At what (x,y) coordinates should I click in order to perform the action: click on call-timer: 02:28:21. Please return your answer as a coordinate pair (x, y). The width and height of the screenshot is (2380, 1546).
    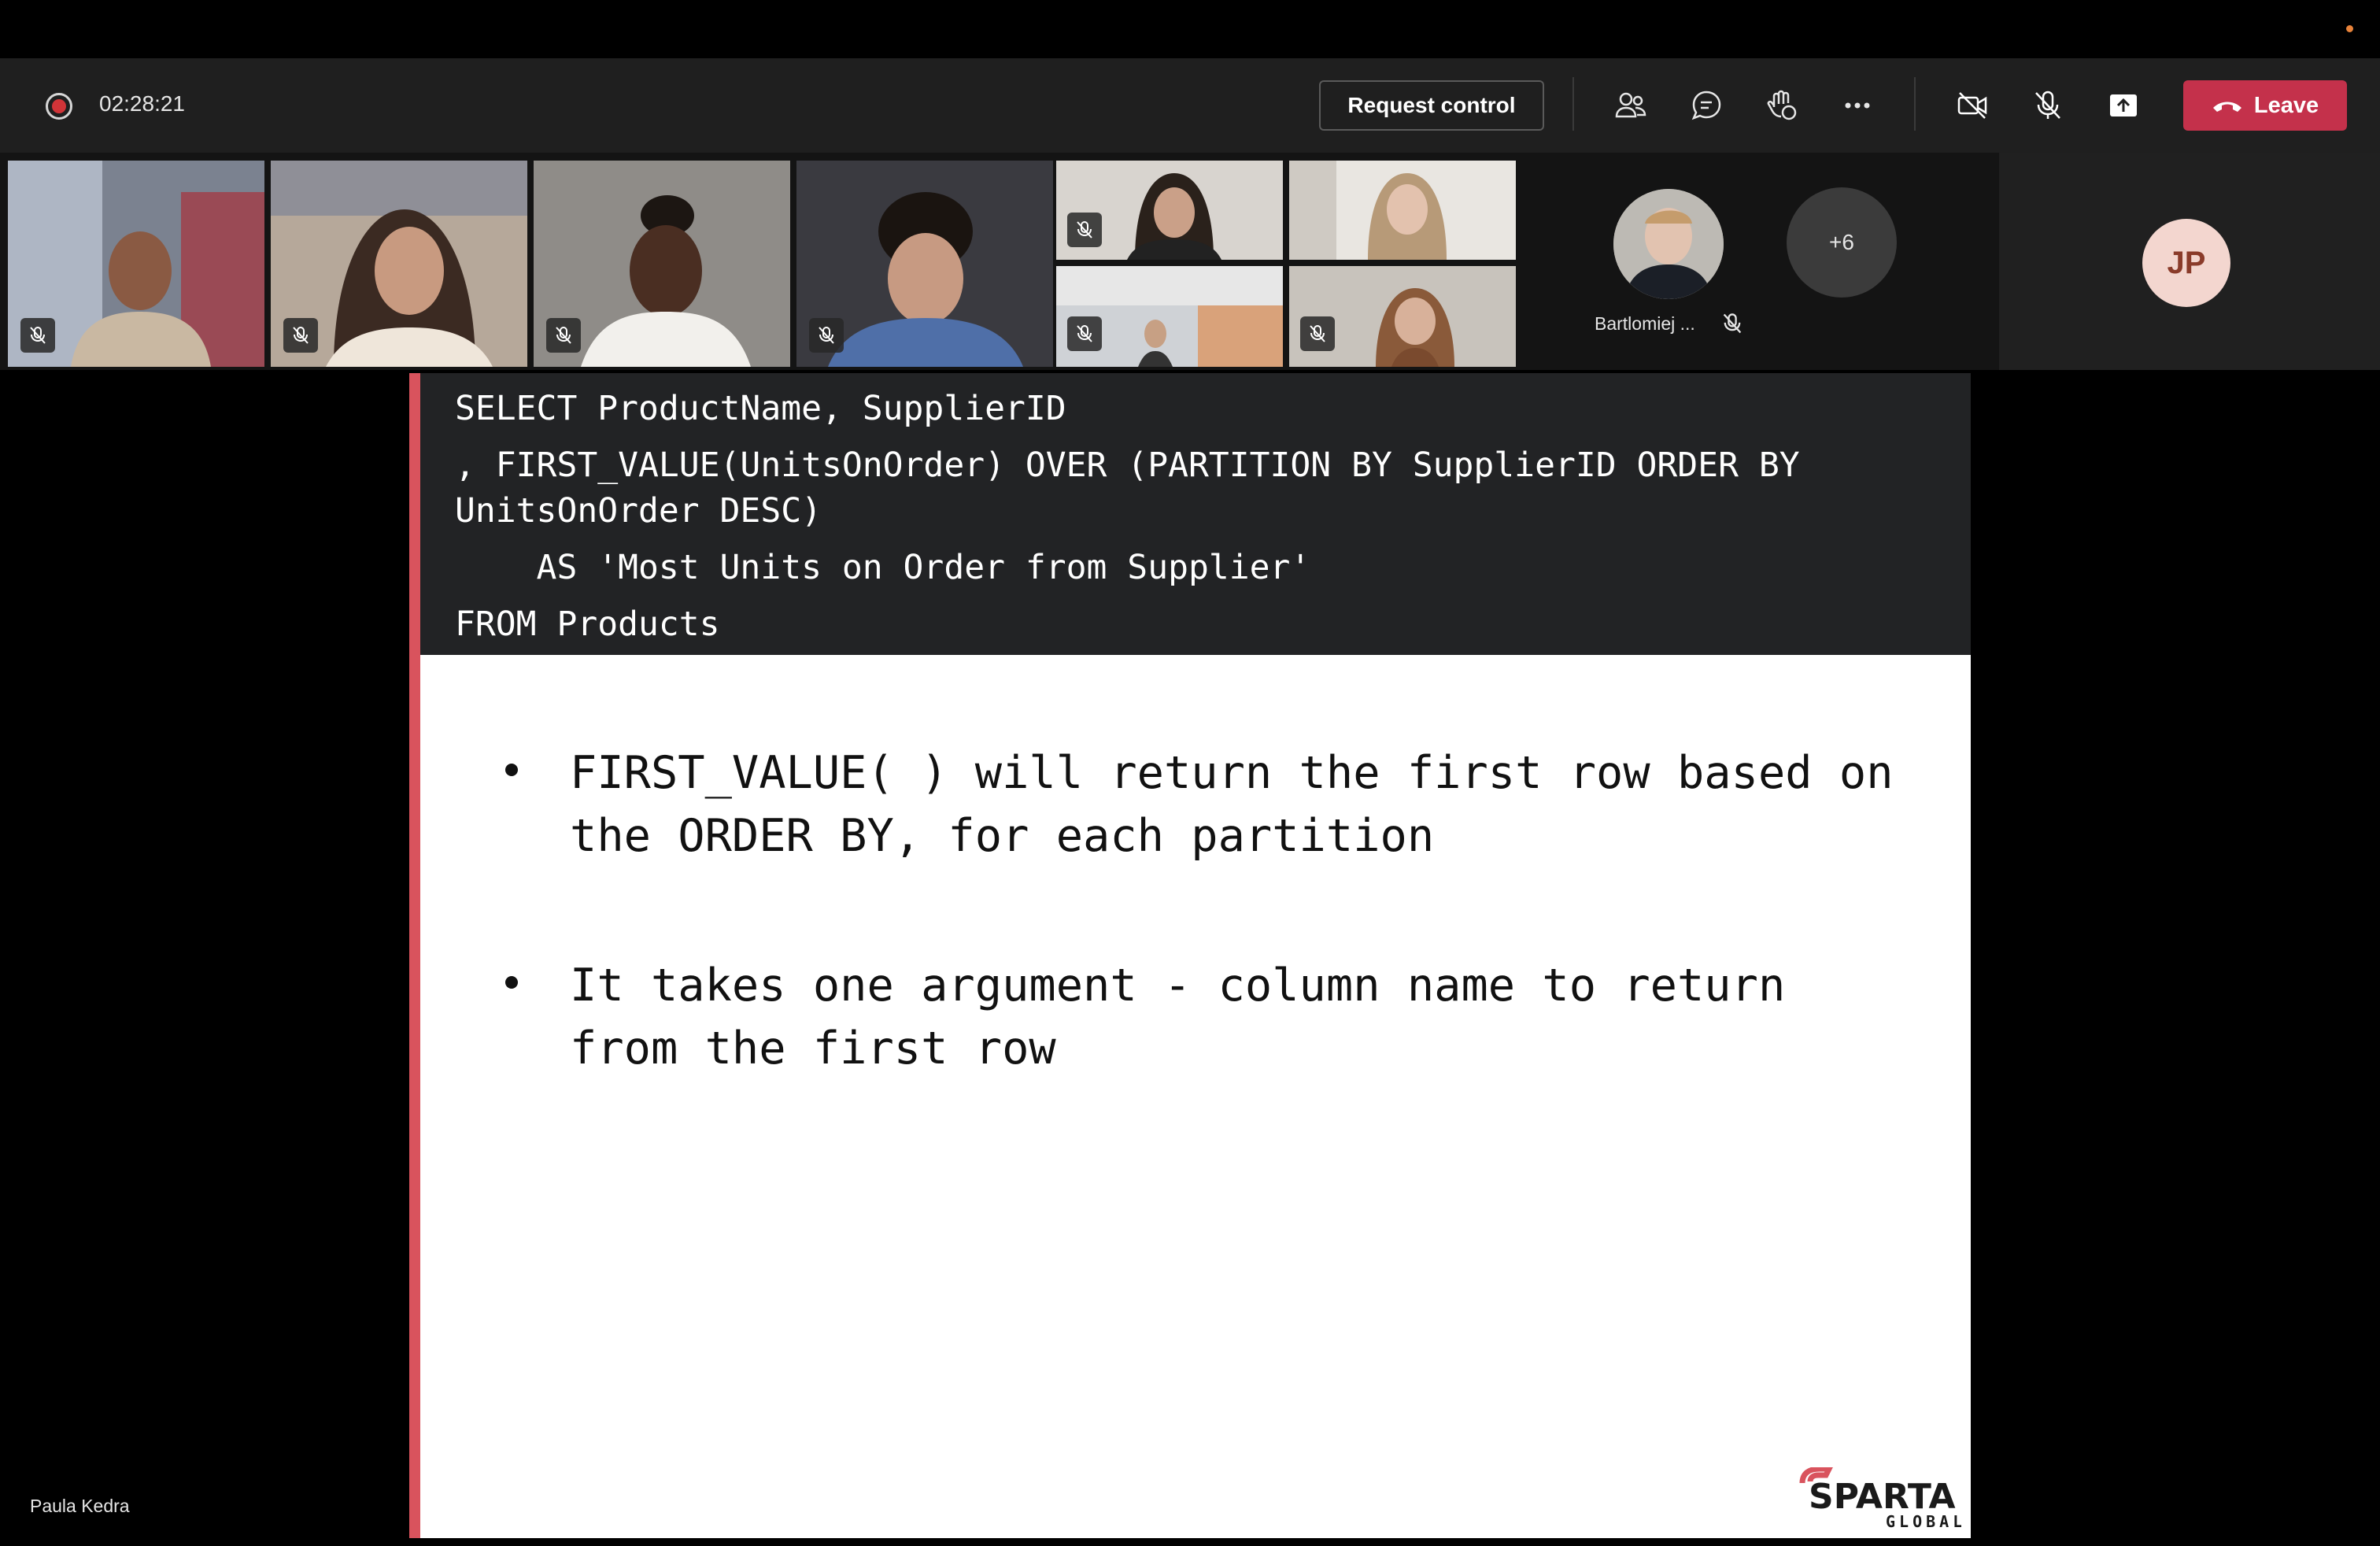
    Looking at the image, I should click on (142, 103).